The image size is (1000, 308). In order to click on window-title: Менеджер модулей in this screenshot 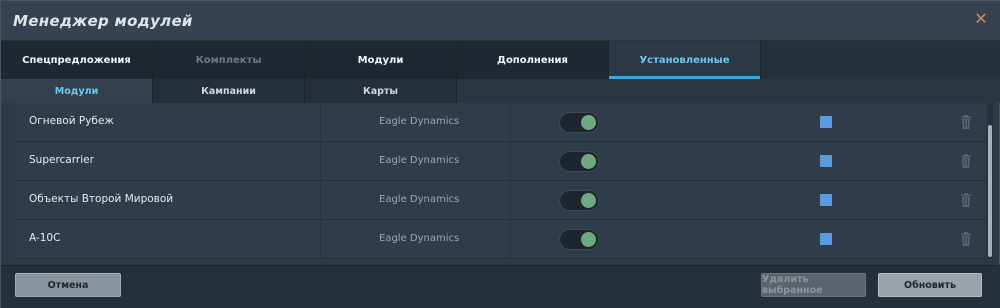, I will do `click(103, 21)`.